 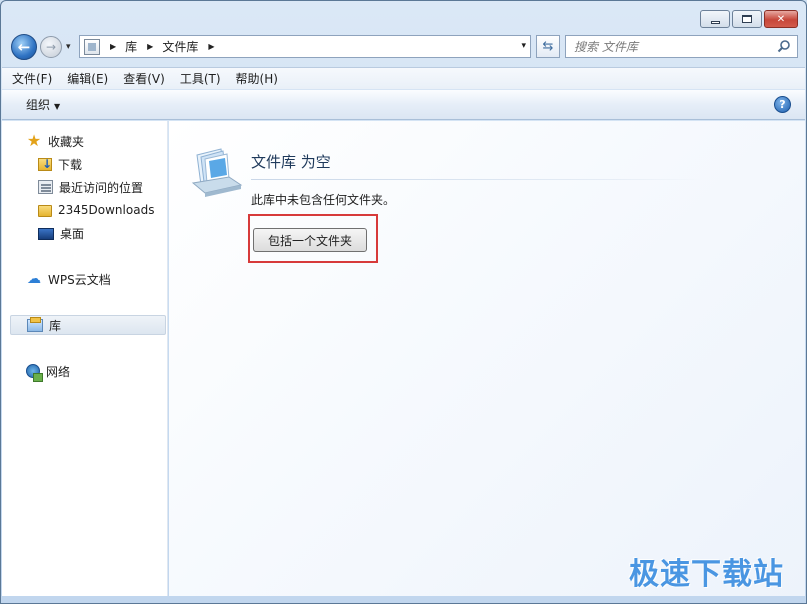 I want to click on menu-view: 查看(V), so click(x=144, y=78).